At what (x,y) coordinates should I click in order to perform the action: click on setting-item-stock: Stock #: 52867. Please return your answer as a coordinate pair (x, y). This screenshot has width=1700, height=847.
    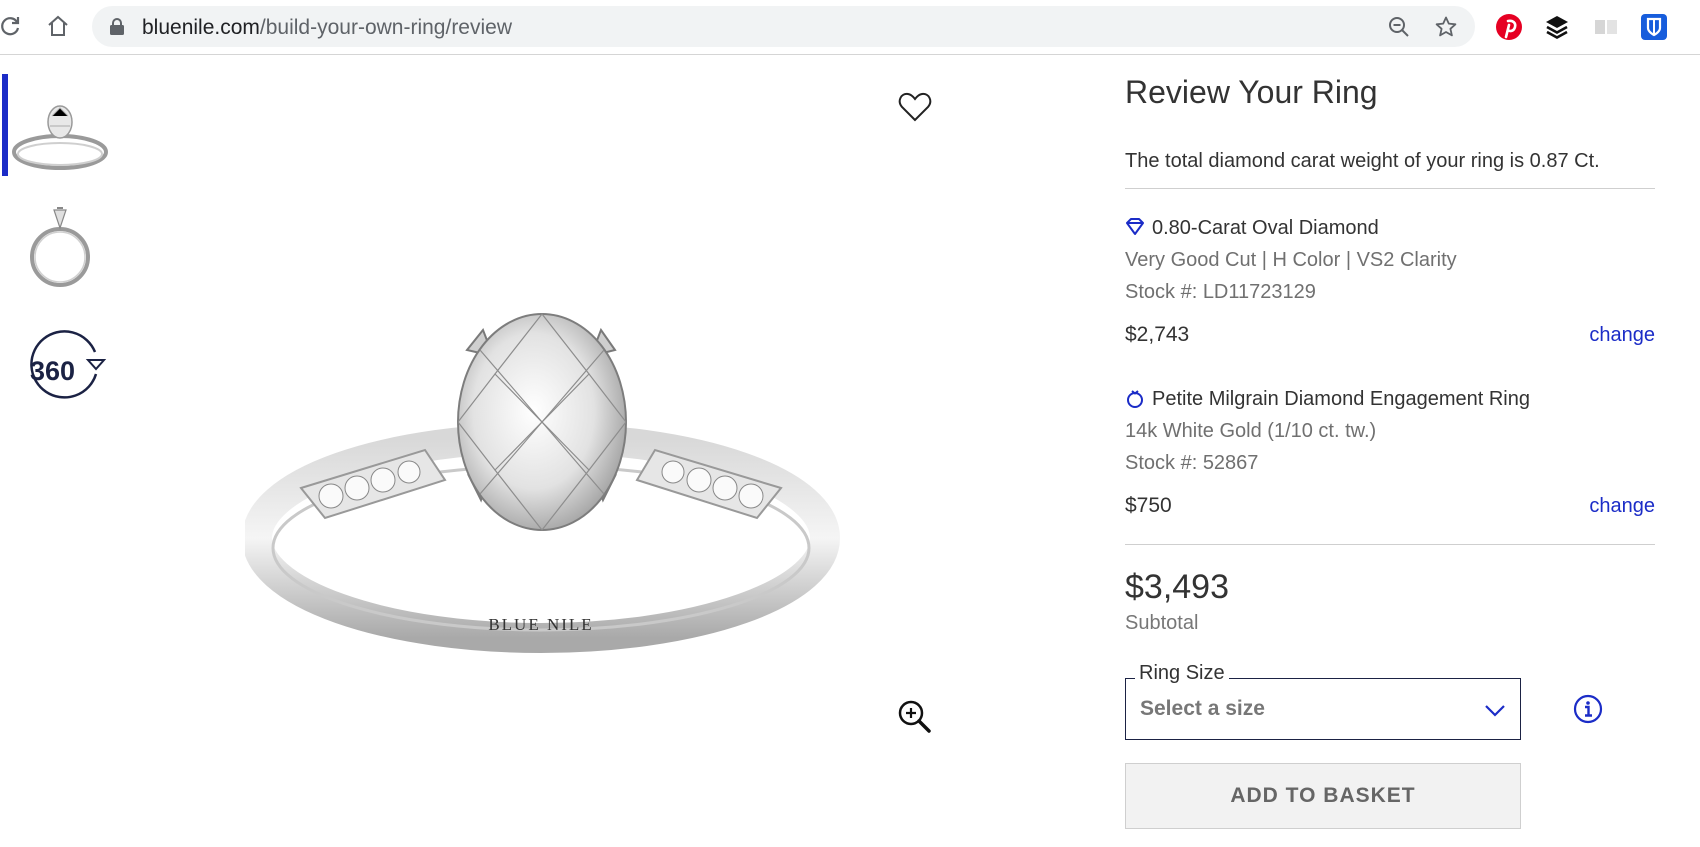
    Looking at the image, I should click on (1192, 463).